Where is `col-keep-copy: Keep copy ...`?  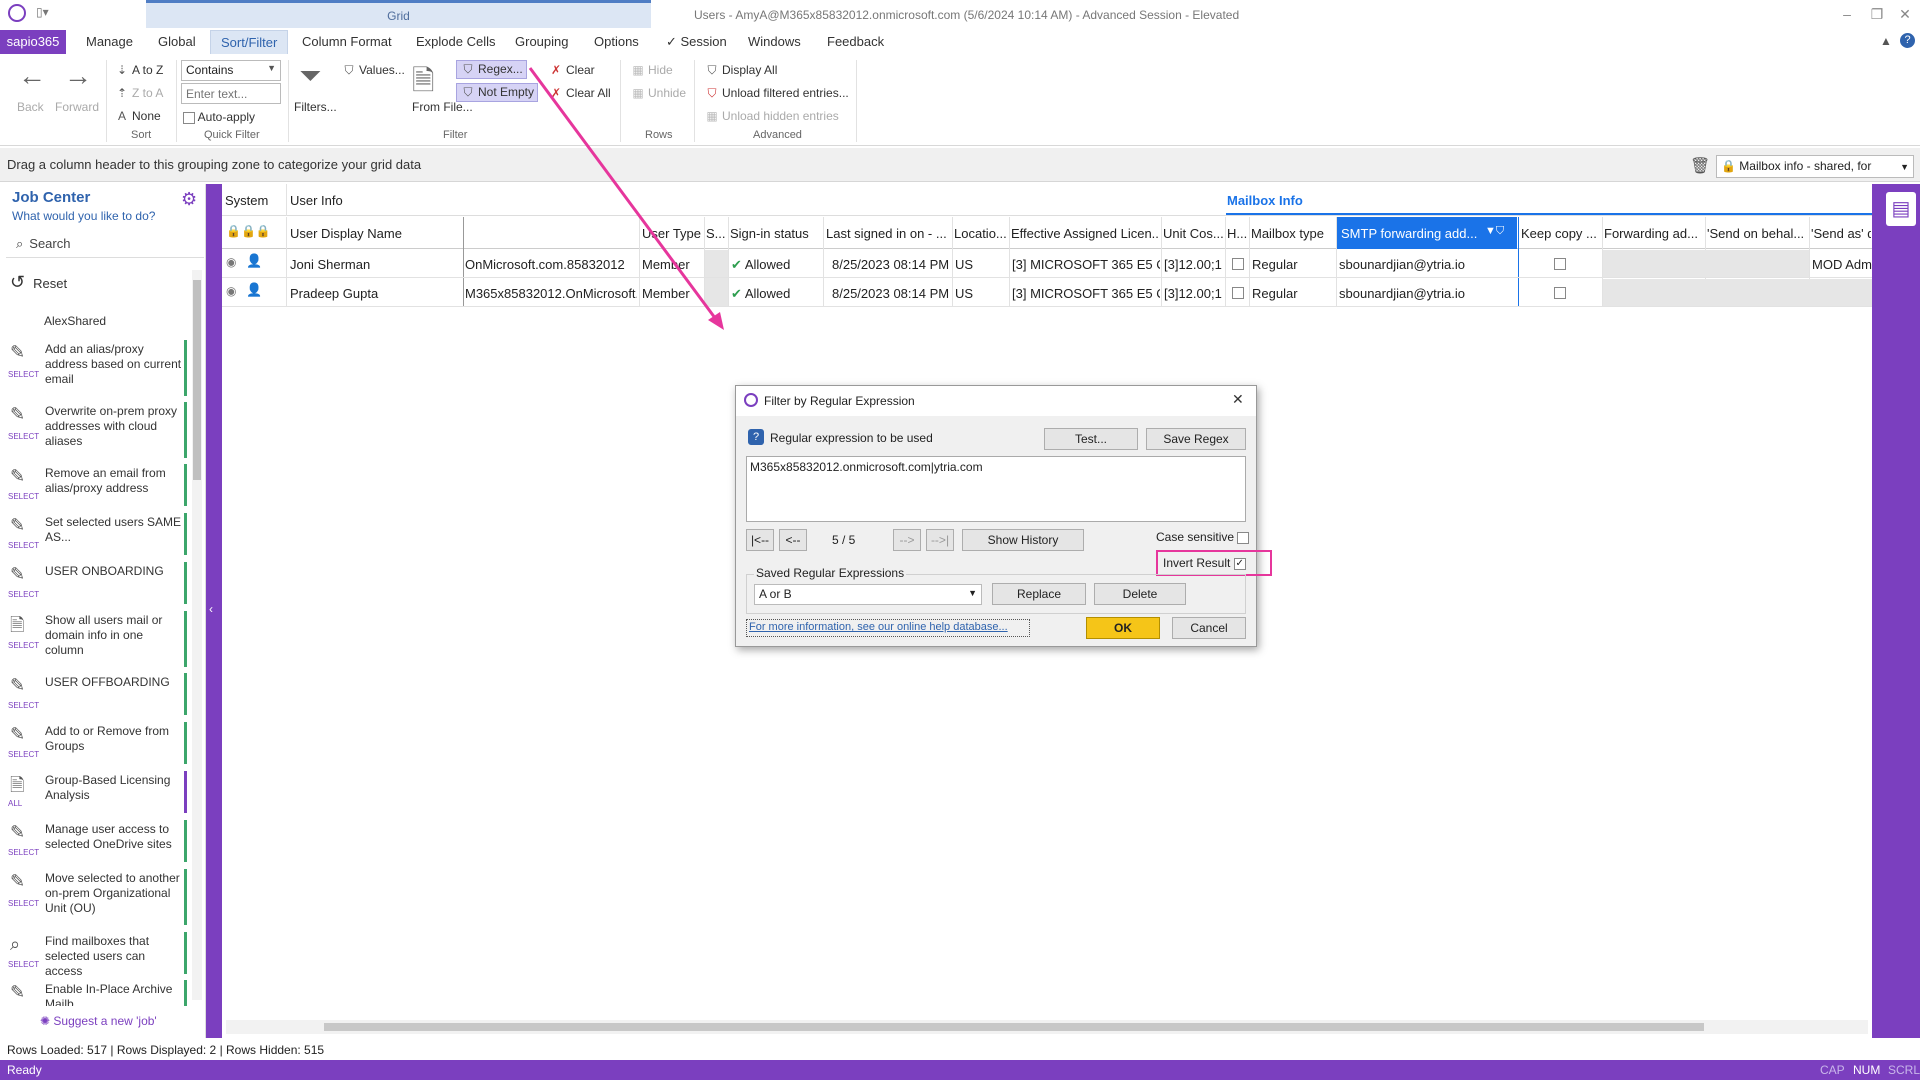 col-keep-copy: Keep copy ... is located at coordinates (1561, 233).